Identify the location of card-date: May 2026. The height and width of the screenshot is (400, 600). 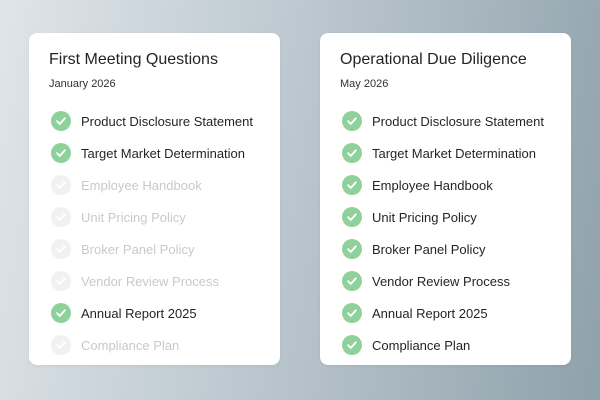
(364, 84).